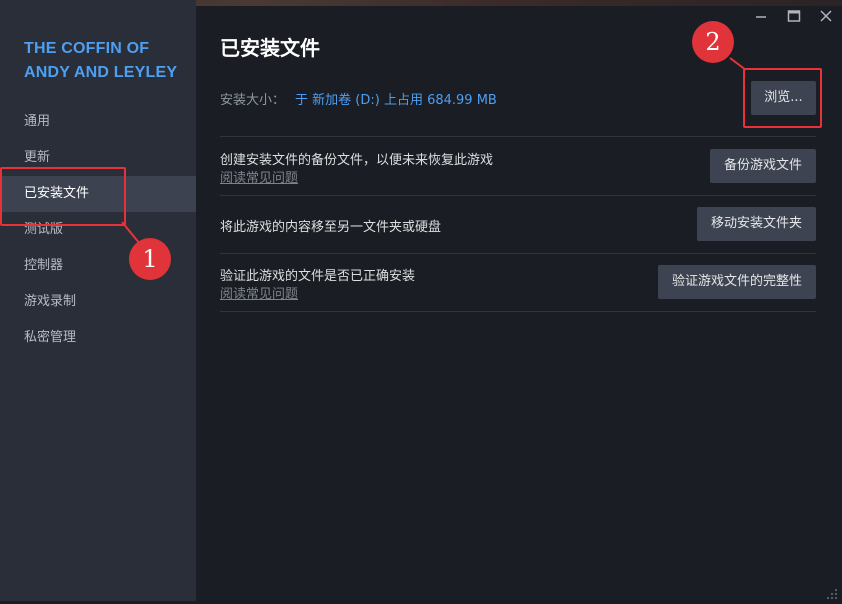 Image resolution: width=842 pixels, height=604 pixels. Describe the element at coordinates (357, 160) in the screenshot. I see `backup-option-title: 创建安装文件的备份文件，以便未来恢复此游戏` at that location.